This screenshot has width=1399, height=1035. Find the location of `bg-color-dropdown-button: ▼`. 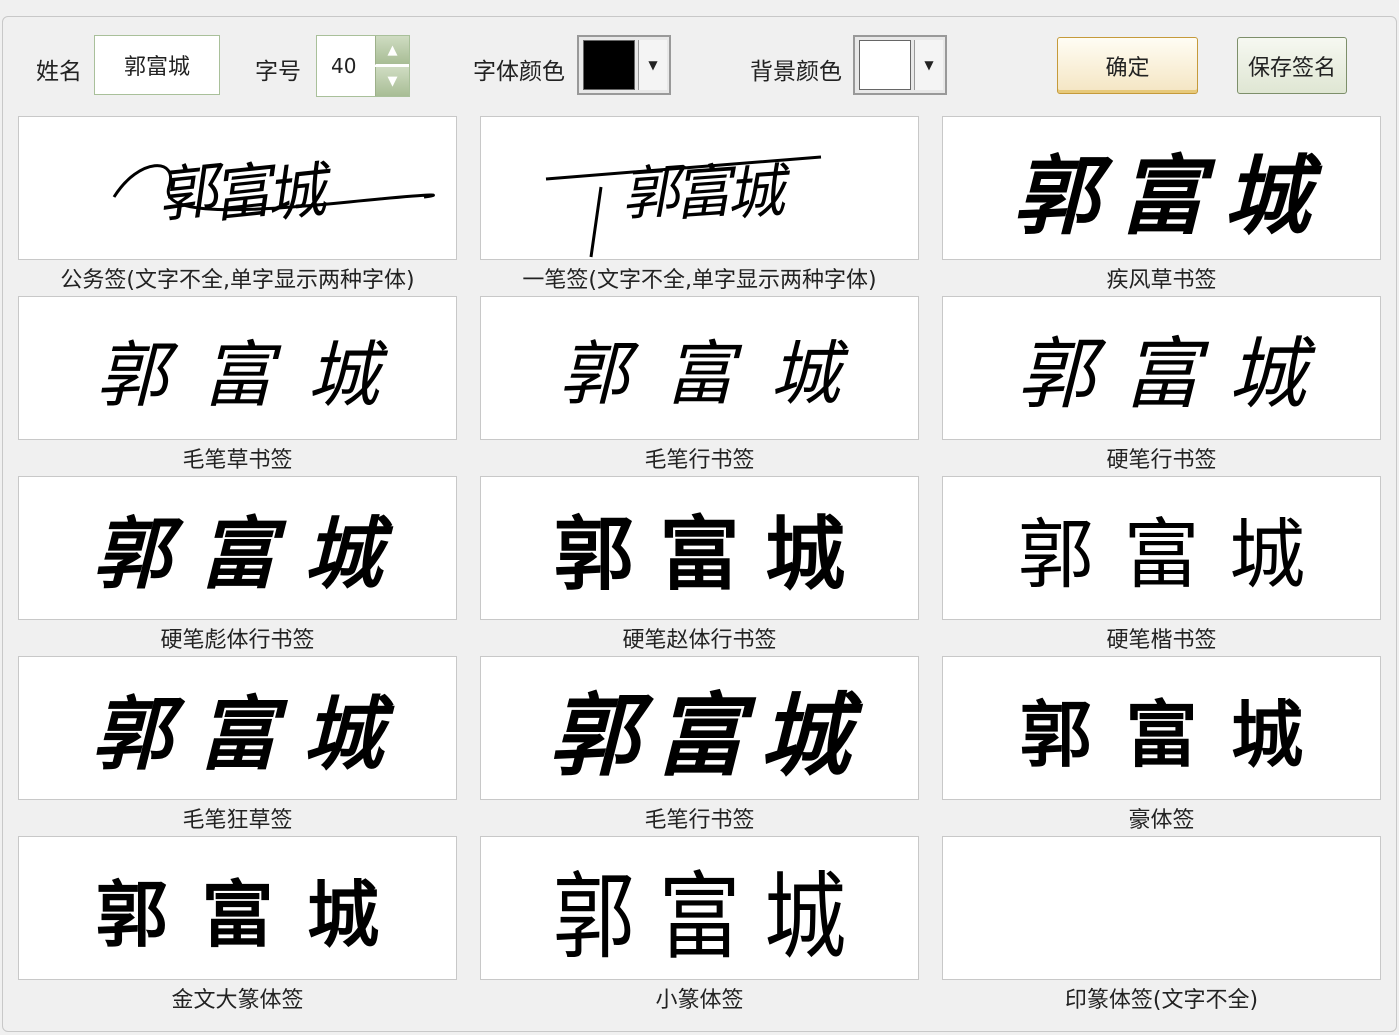

bg-color-dropdown-button: ▼ is located at coordinates (928, 65).